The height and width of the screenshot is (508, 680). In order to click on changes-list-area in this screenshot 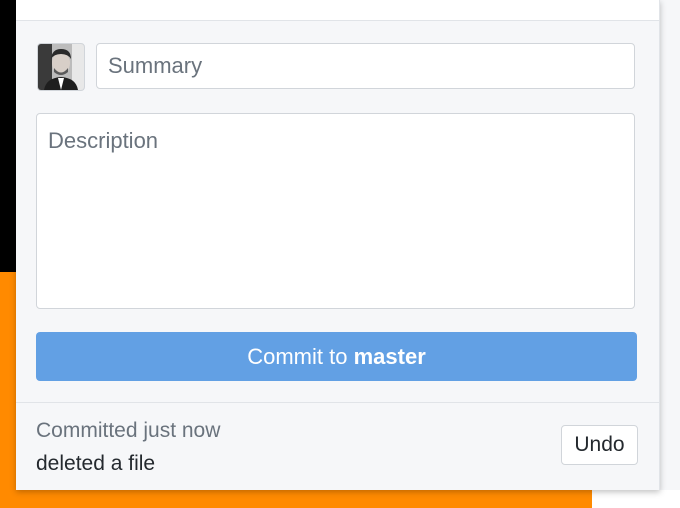, I will do `click(337, 10)`.